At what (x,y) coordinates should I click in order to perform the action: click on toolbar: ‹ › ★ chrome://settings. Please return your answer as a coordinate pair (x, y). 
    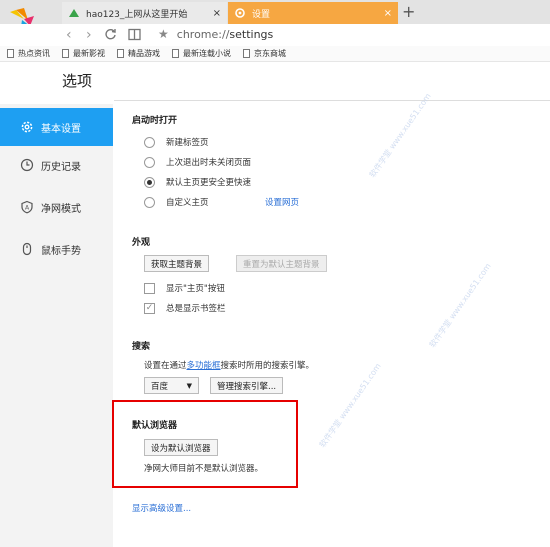
    Looking at the image, I should click on (275, 35).